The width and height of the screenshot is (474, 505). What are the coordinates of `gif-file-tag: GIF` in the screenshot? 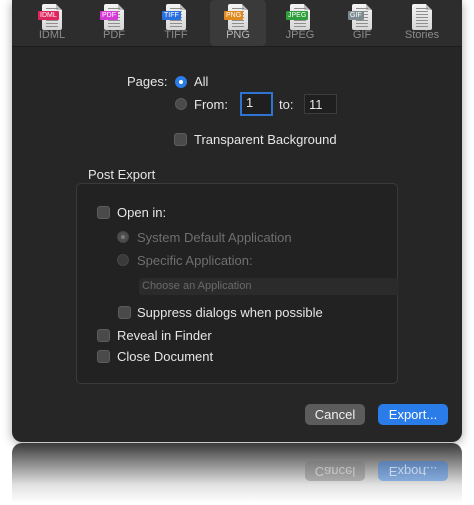 It's located at (356, 15).